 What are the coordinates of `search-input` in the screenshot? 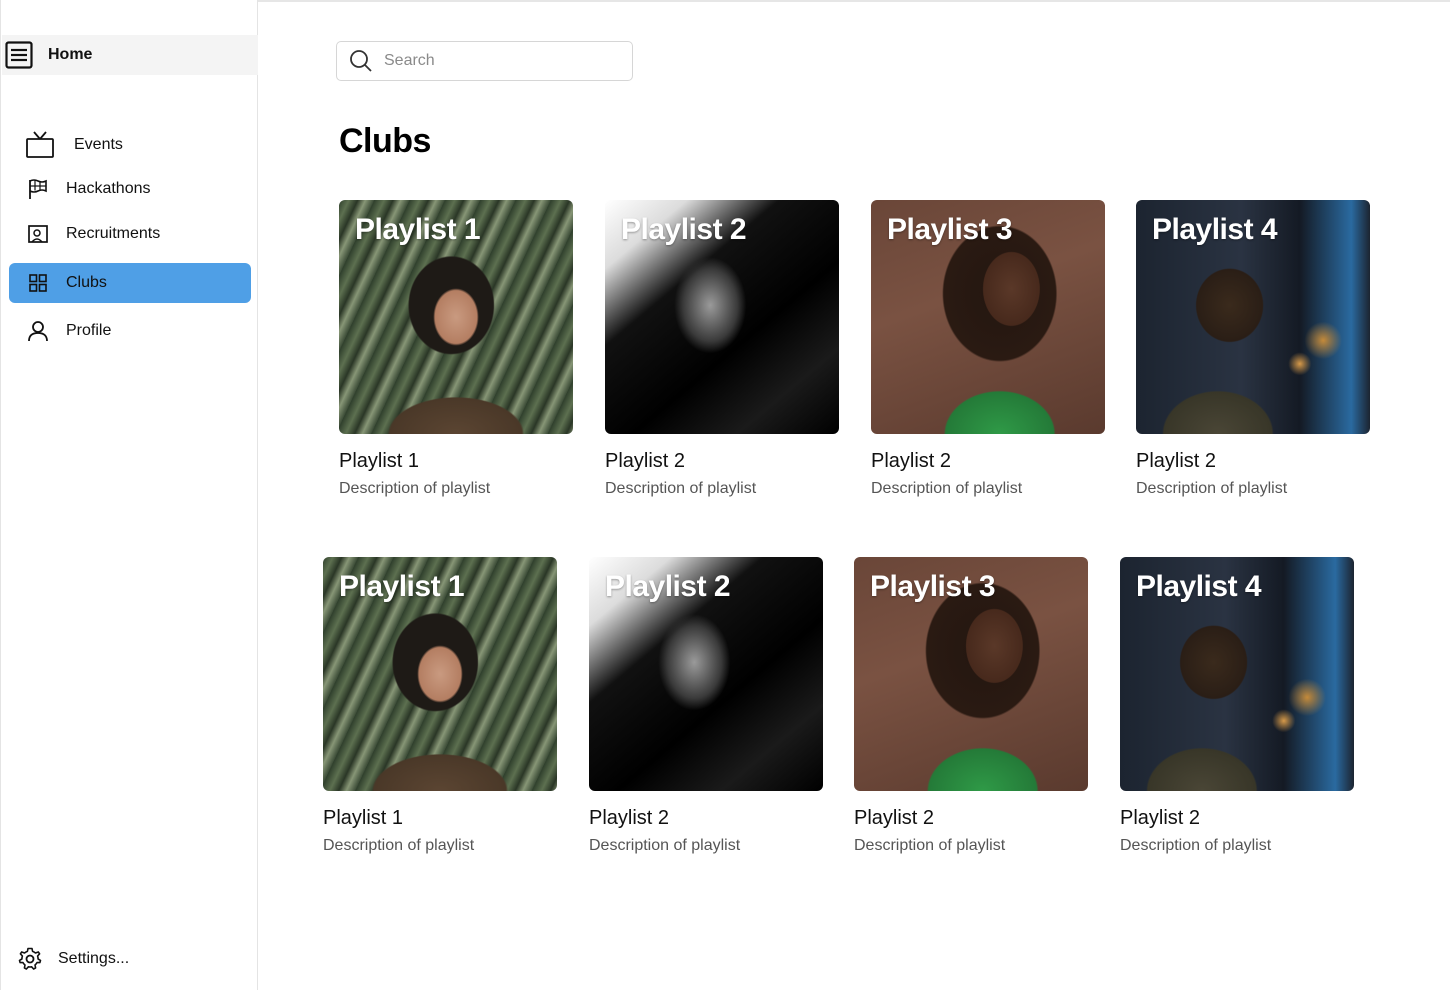 It's located at (499, 61).